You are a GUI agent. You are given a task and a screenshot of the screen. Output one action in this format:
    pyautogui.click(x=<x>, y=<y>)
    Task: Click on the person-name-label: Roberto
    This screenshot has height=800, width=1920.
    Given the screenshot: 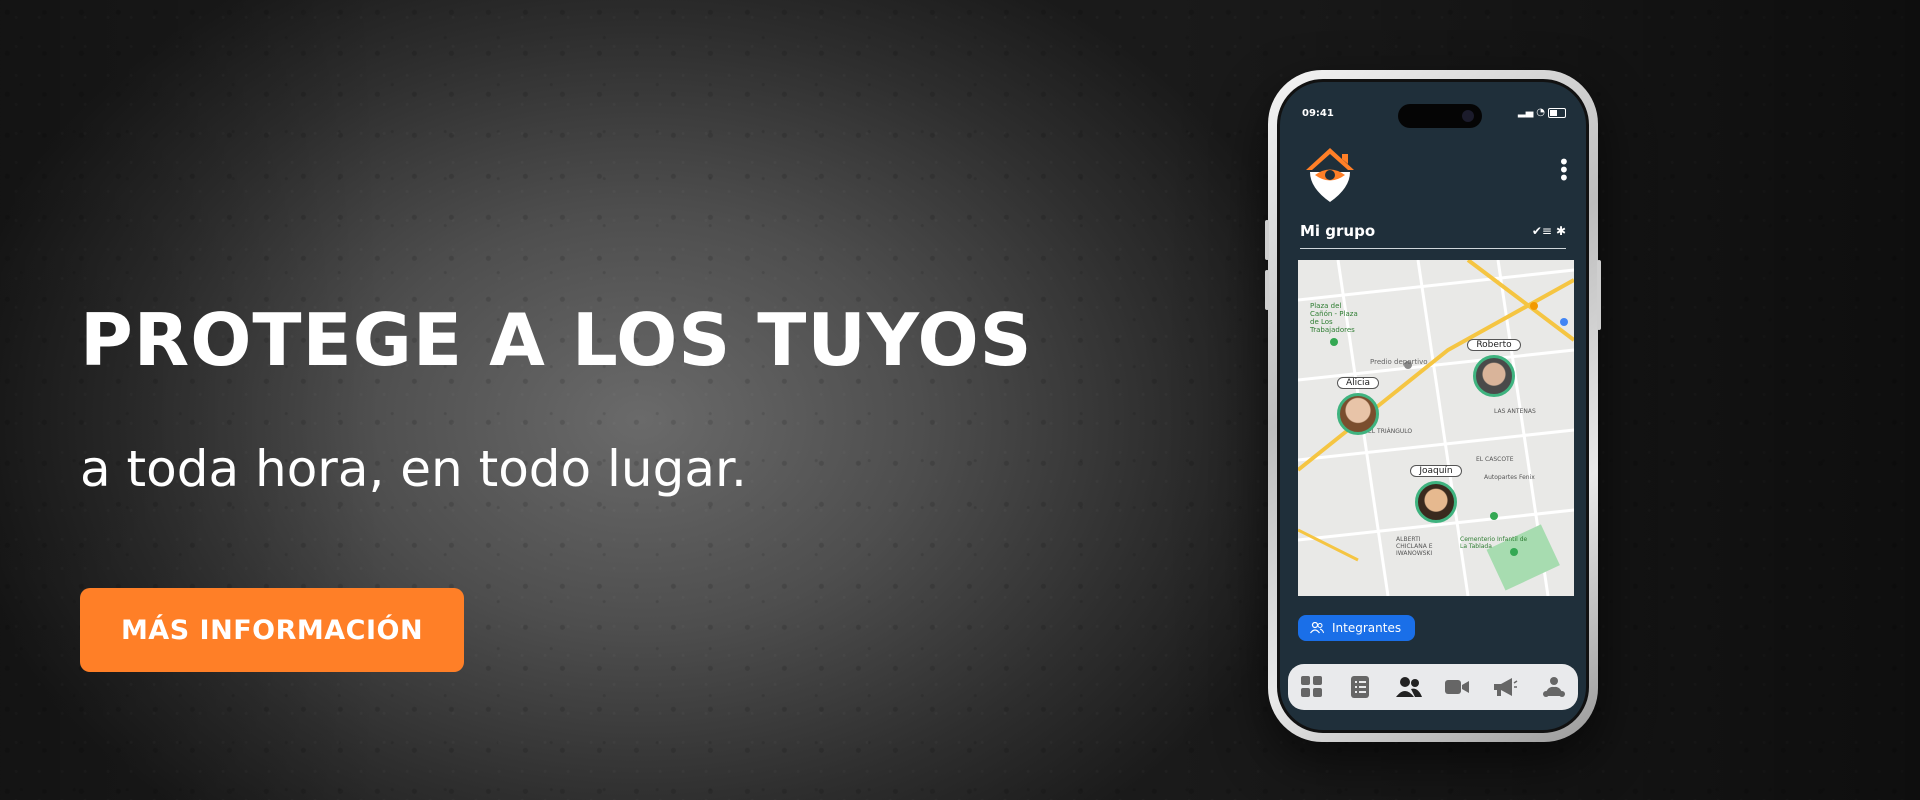 What is the action you would take?
    pyautogui.click(x=1494, y=345)
    